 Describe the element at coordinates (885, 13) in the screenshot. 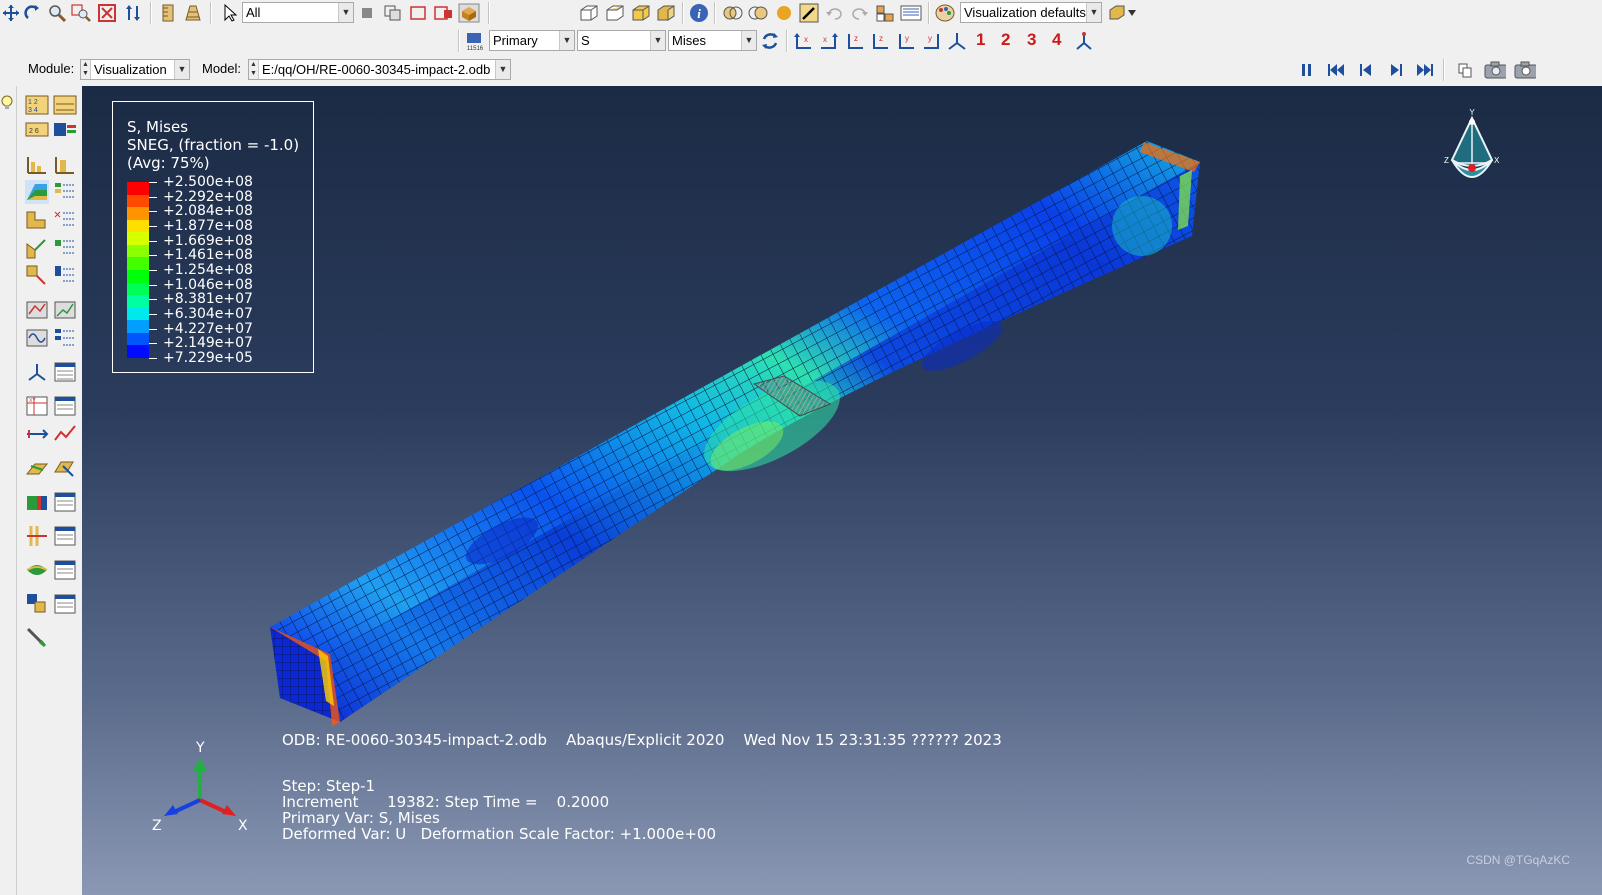

I see `assign-icon` at that location.